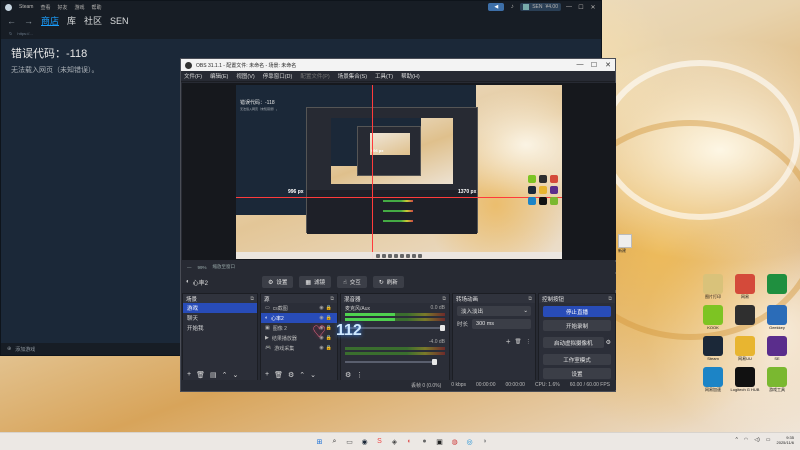  I want to click on menu-edit: 编辑(E), so click(219, 76).